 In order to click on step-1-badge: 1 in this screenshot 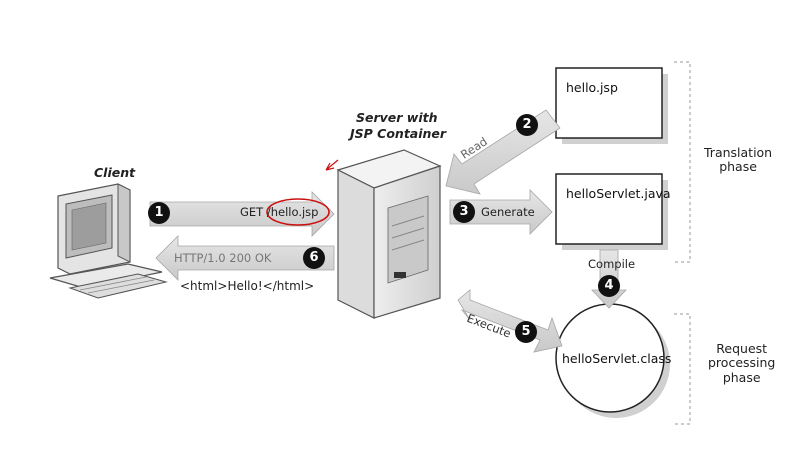, I will do `click(159, 213)`.